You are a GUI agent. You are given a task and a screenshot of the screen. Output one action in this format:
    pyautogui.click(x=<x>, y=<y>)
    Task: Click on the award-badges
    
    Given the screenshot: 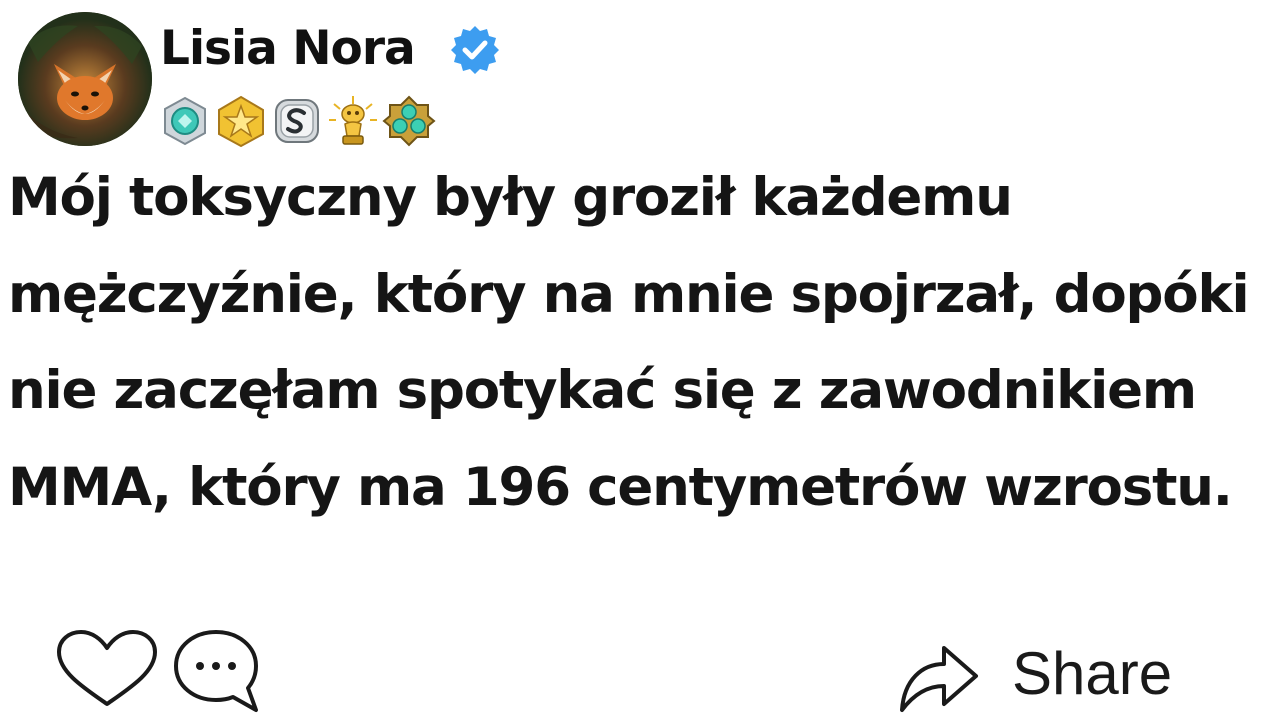 What is the action you would take?
    pyautogui.click(x=297, y=121)
    